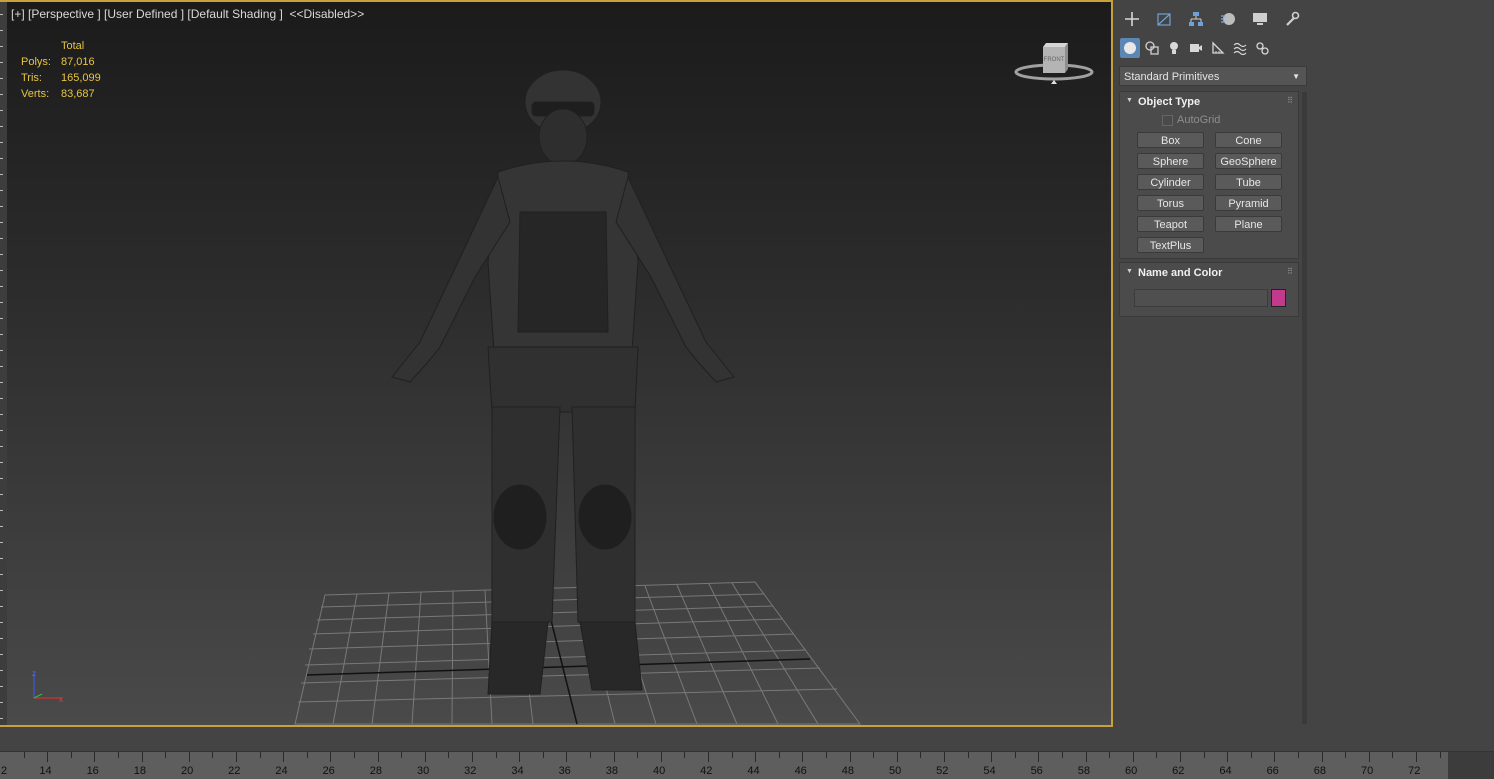 Image resolution: width=1494 pixels, height=779 pixels. What do you see at coordinates (1260, 19) in the screenshot?
I see `display-icon` at bounding box center [1260, 19].